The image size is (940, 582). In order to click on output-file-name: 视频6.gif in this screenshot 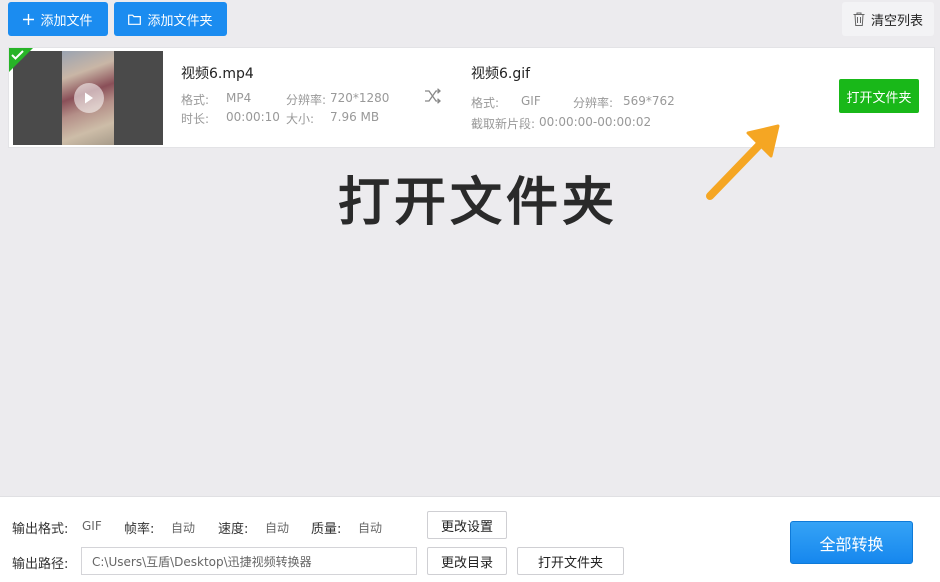, I will do `click(501, 74)`.